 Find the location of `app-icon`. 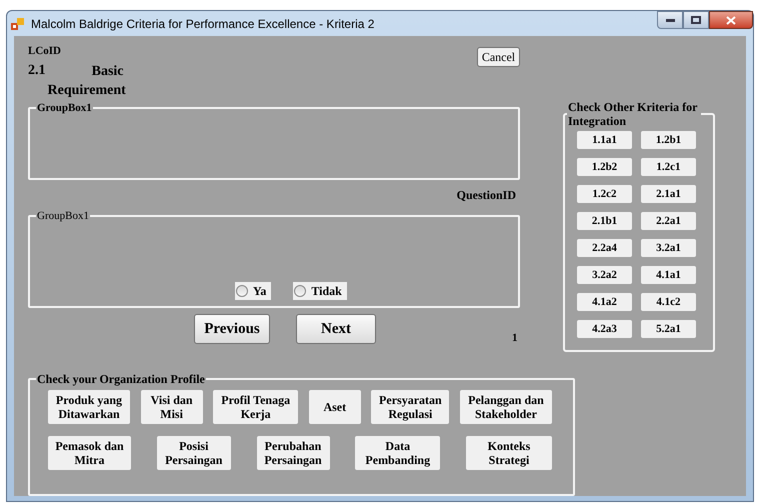

app-icon is located at coordinates (18, 23).